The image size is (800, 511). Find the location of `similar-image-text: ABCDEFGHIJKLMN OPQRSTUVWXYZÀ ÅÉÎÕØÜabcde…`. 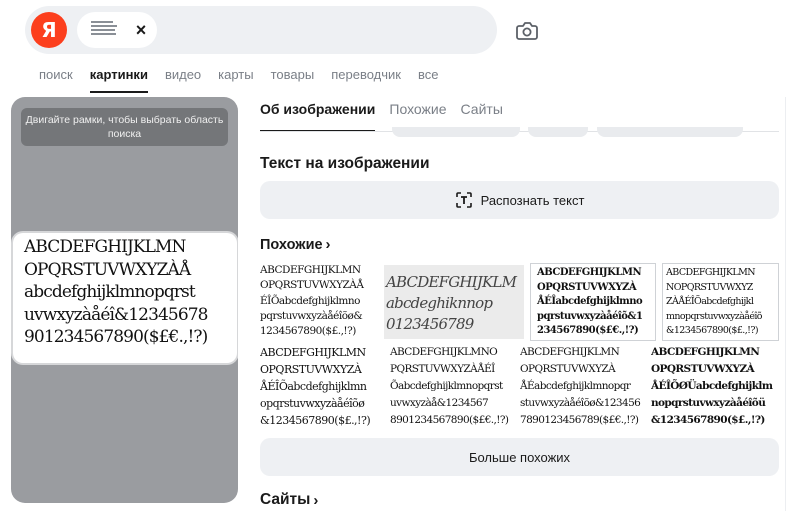

similar-image-text: ABCDEFGHIJKLMN OPQRSTUVWXYZÀ ÅÉÎÕØÜabcde… is located at coordinates (712, 386).